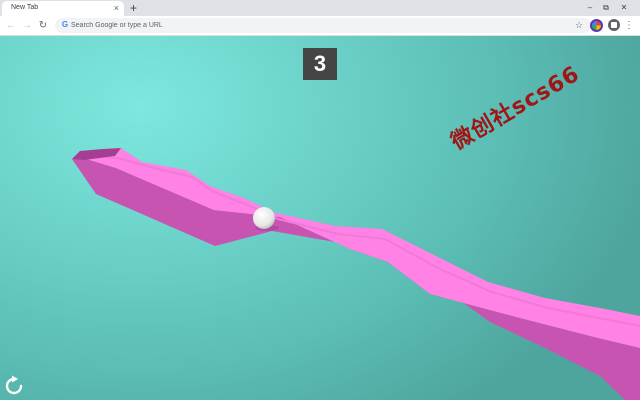  I want to click on restart-icon, so click(14, 385).